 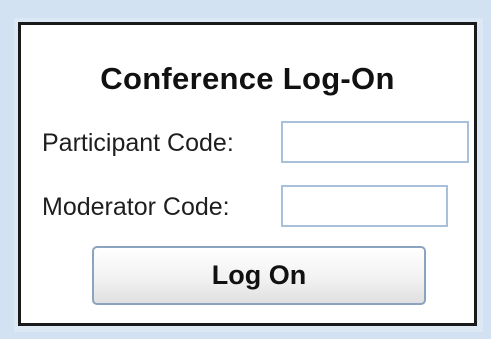 I want to click on panel-title: Conference Log-On, so click(x=247, y=78).